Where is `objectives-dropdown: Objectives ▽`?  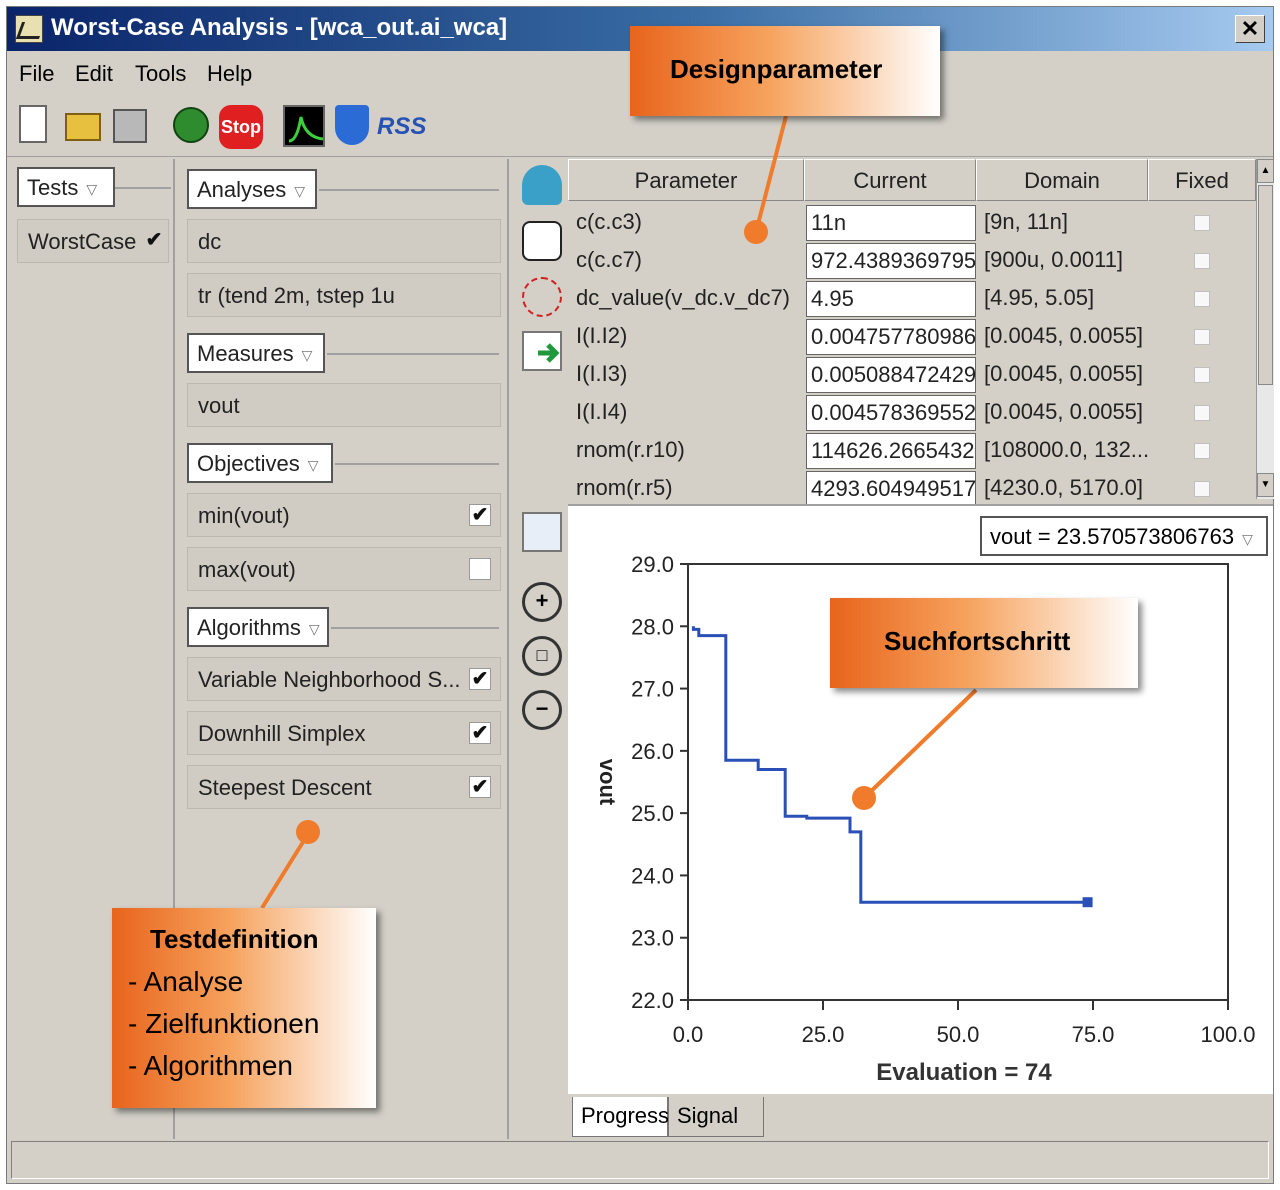
objectives-dropdown: Objectives ▽ is located at coordinates (260, 463).